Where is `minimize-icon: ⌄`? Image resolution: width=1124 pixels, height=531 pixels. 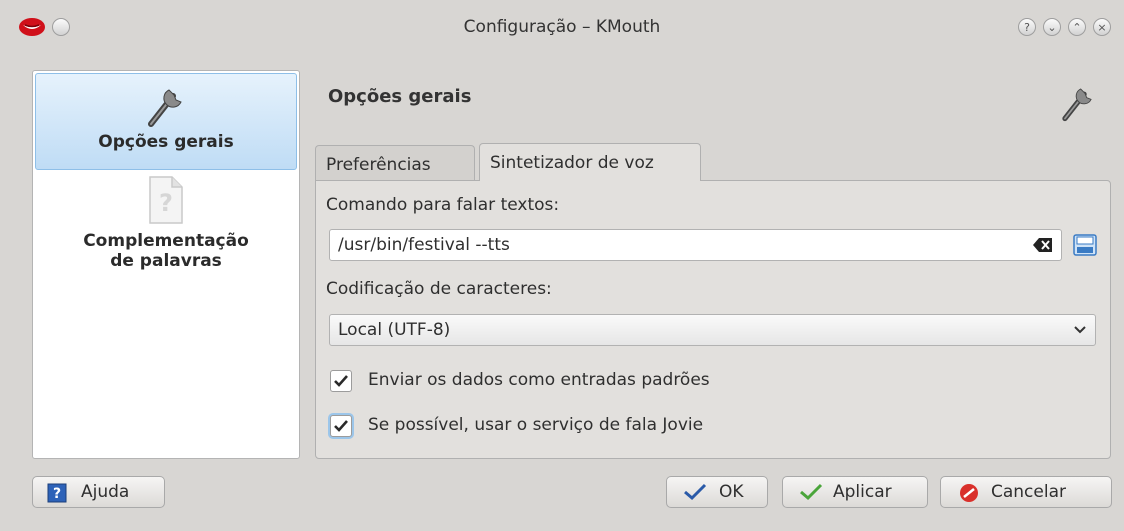
minimize-icon: ⌄ is located at coordinates (1052, 27).